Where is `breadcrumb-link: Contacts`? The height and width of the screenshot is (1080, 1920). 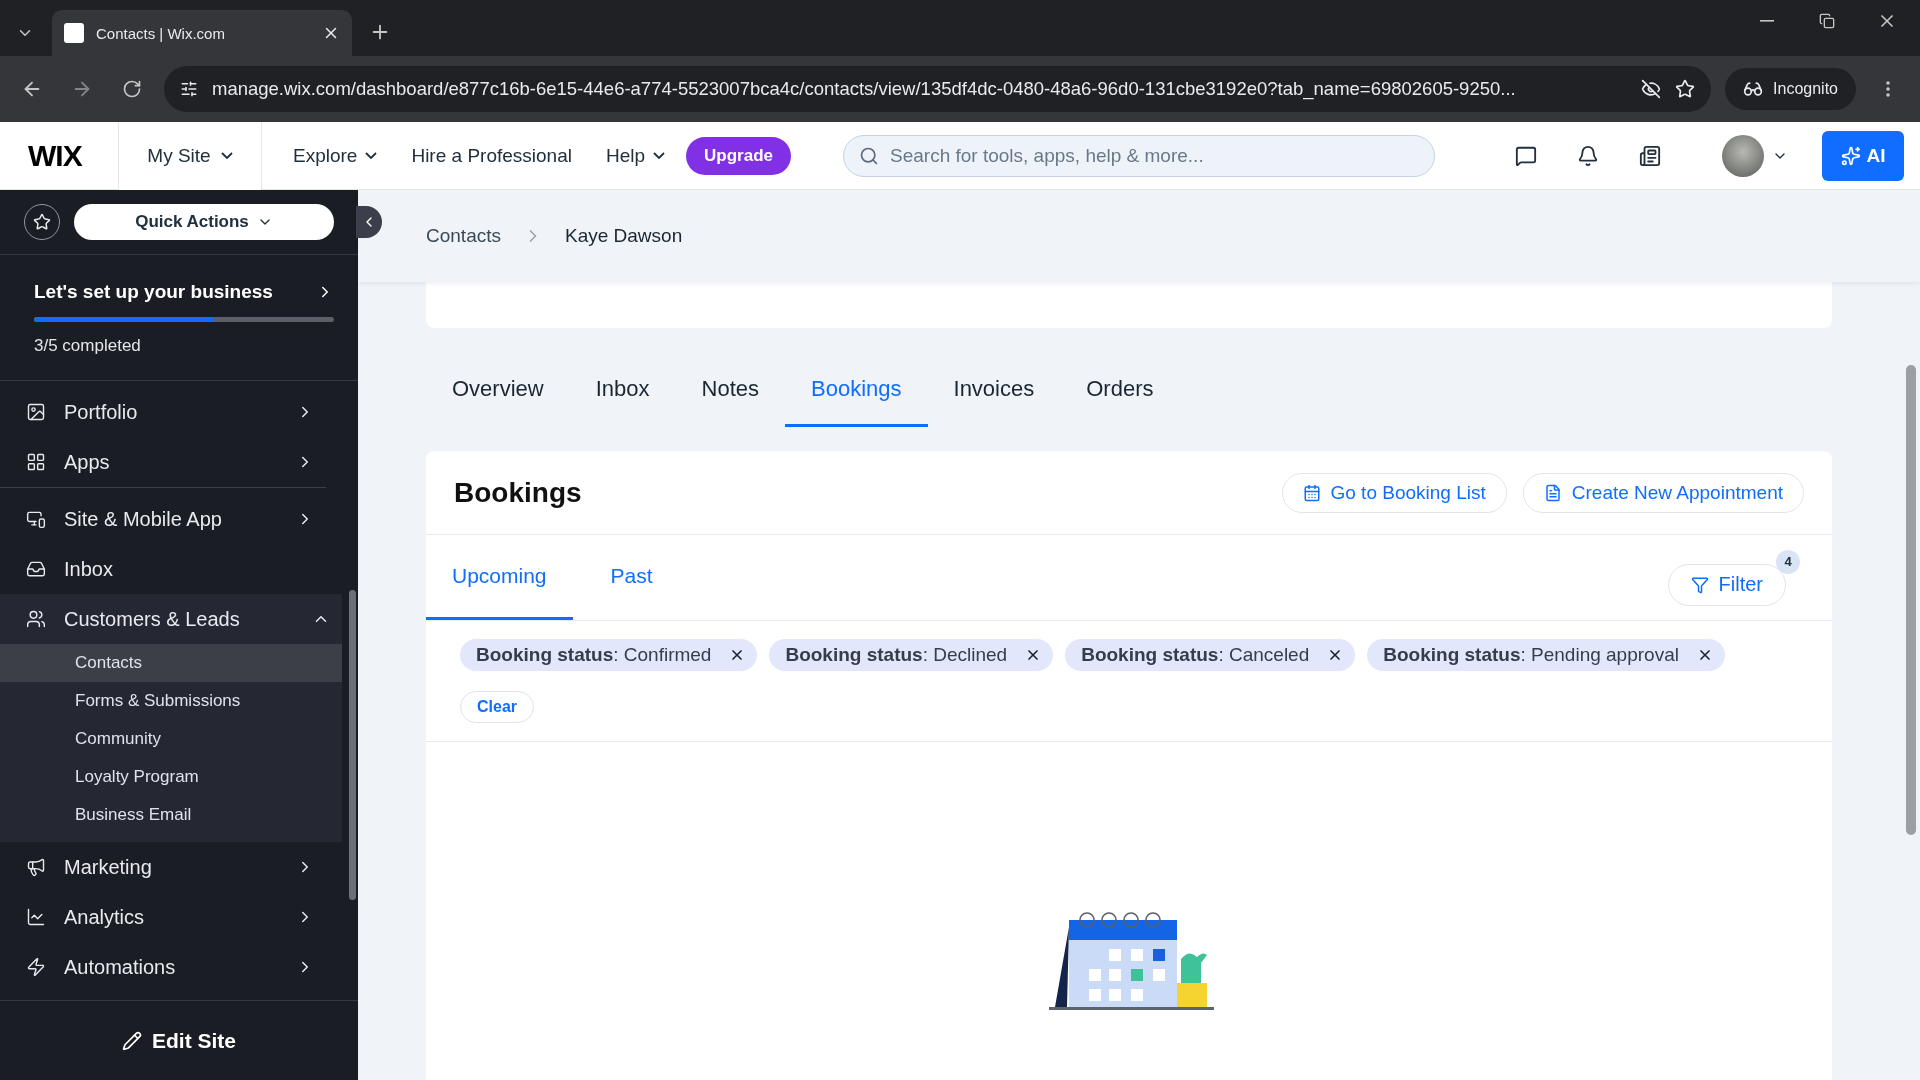 breadcrumb-link: Contacts is located at coordinates (463, 236).